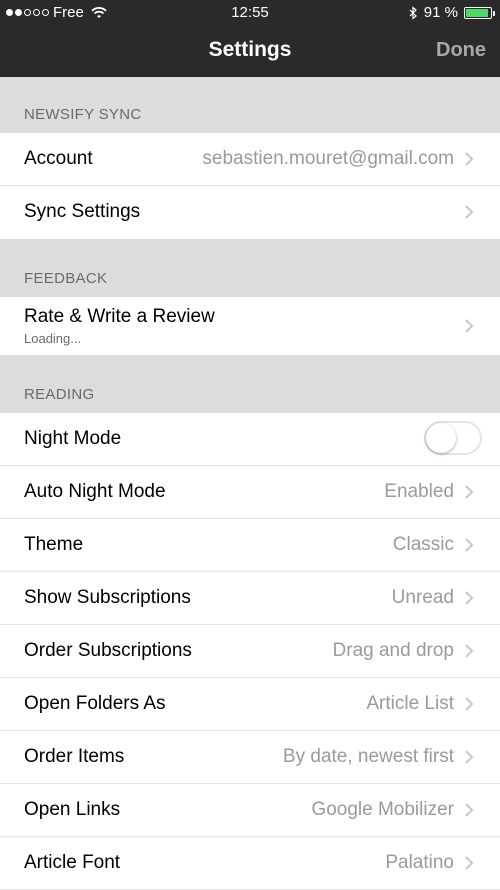 This screenshot has height=890, width=500. What do you see at coordinates (82, 211) in the screenshot?
I see `row-label: Sync Settings` at bounding box center [82, 211].